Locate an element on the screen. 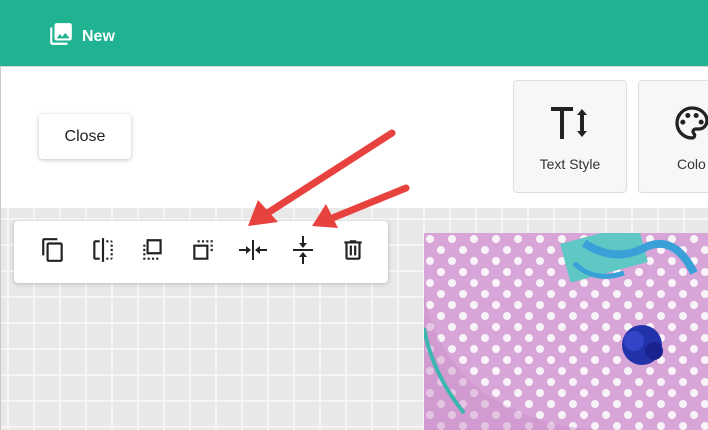 This screenshot has width=708, height=430. object-toolbar is located at coordinates (201, 252).